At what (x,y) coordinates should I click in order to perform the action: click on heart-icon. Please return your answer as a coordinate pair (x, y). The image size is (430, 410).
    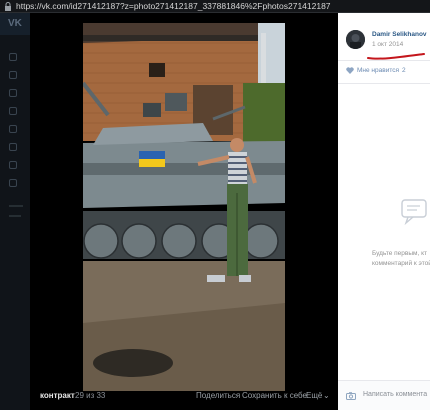
    Looking at the image, I should click on (350, 70).